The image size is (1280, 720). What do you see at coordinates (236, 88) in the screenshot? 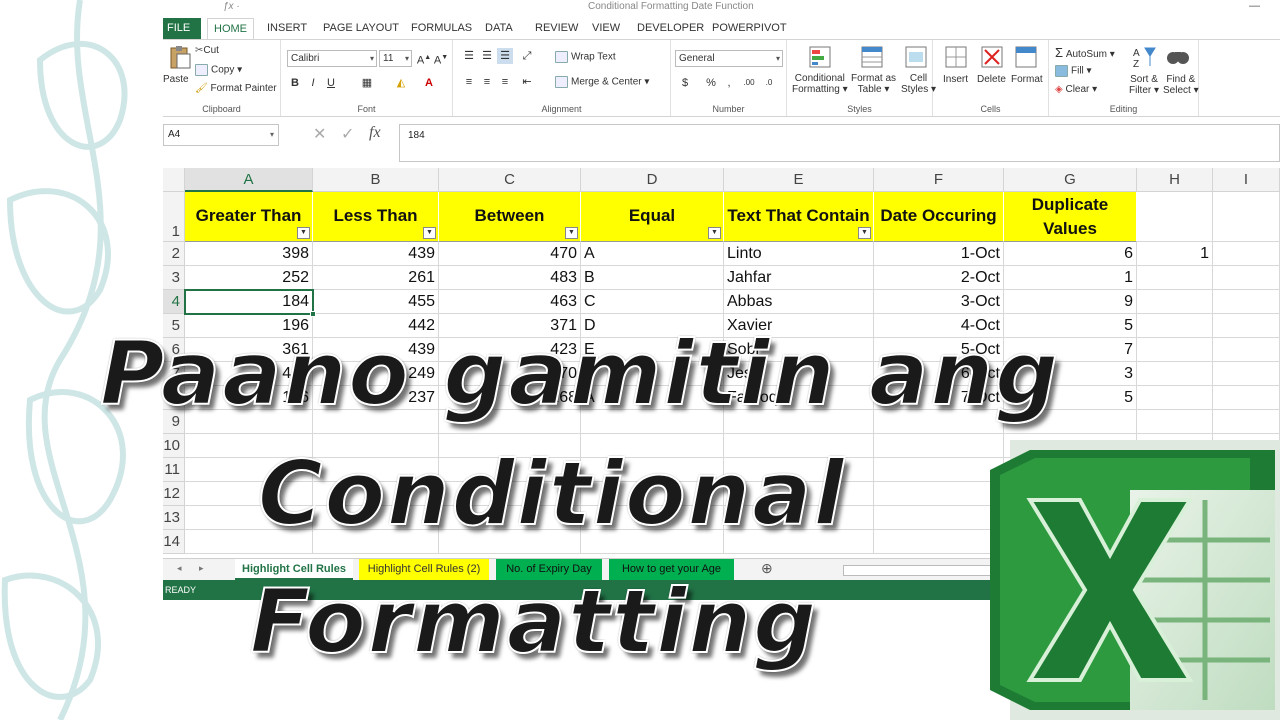
I see `format-painter-button: 🖌 Format Painter` at bounding box center [236, 88].